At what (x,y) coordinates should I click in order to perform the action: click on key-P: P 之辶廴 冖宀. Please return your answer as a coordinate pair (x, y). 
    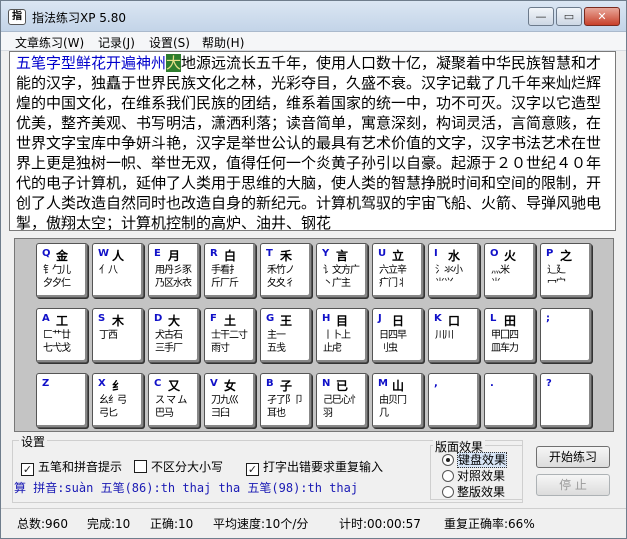
    Looking at the image, I should click on (566, 270).